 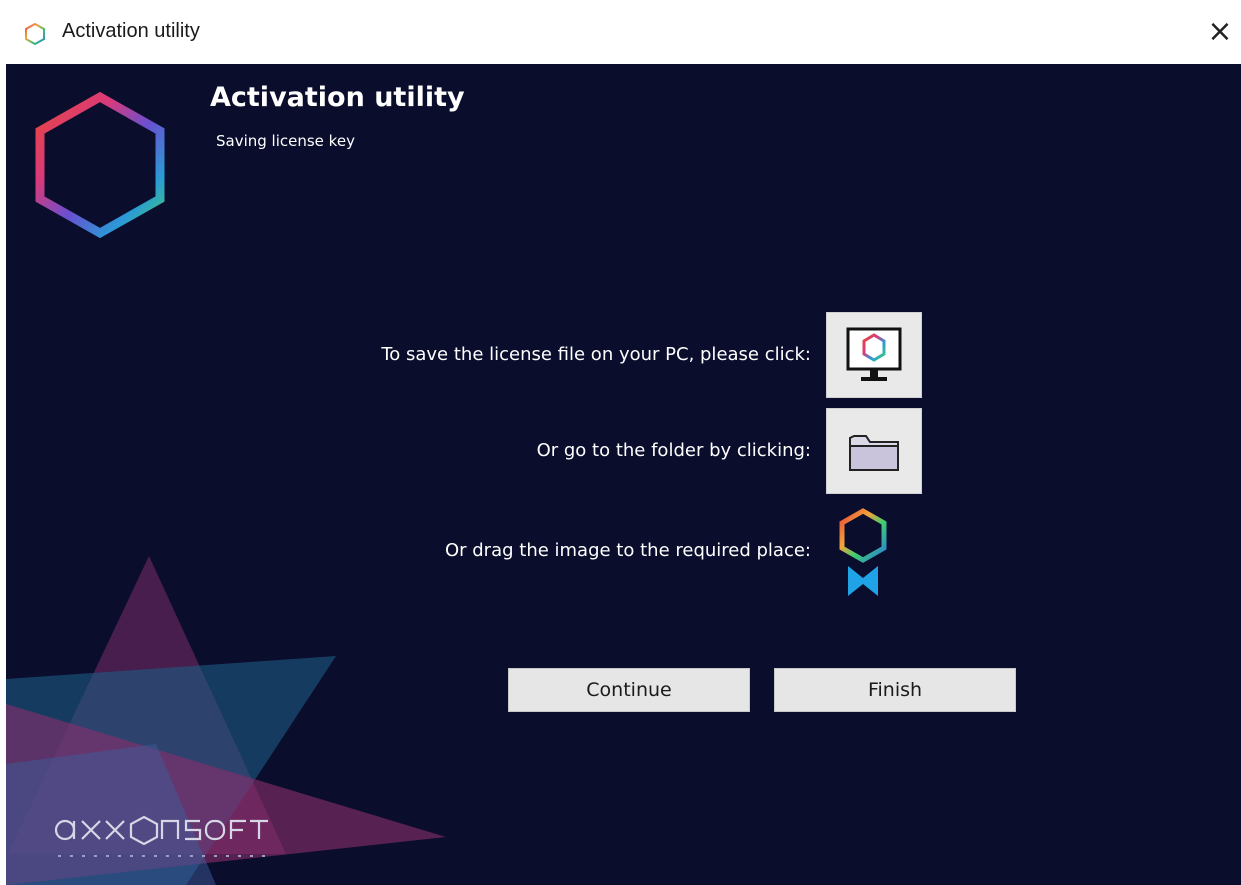 What do you see at coordinates (337, 97) in the screenshot?
I see `page-title: Activation utility` at bounding box center [337, 97].